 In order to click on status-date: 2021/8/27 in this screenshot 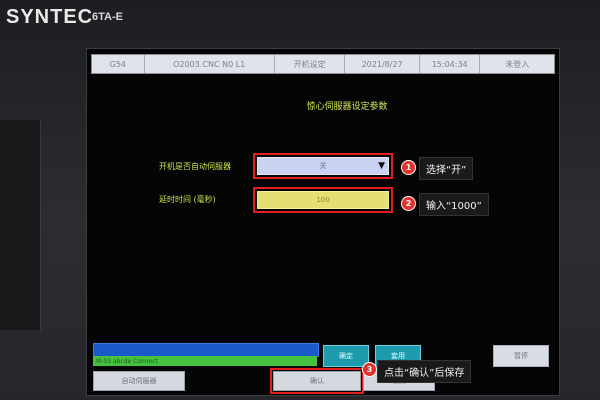, I will do `click(382, 64)`.